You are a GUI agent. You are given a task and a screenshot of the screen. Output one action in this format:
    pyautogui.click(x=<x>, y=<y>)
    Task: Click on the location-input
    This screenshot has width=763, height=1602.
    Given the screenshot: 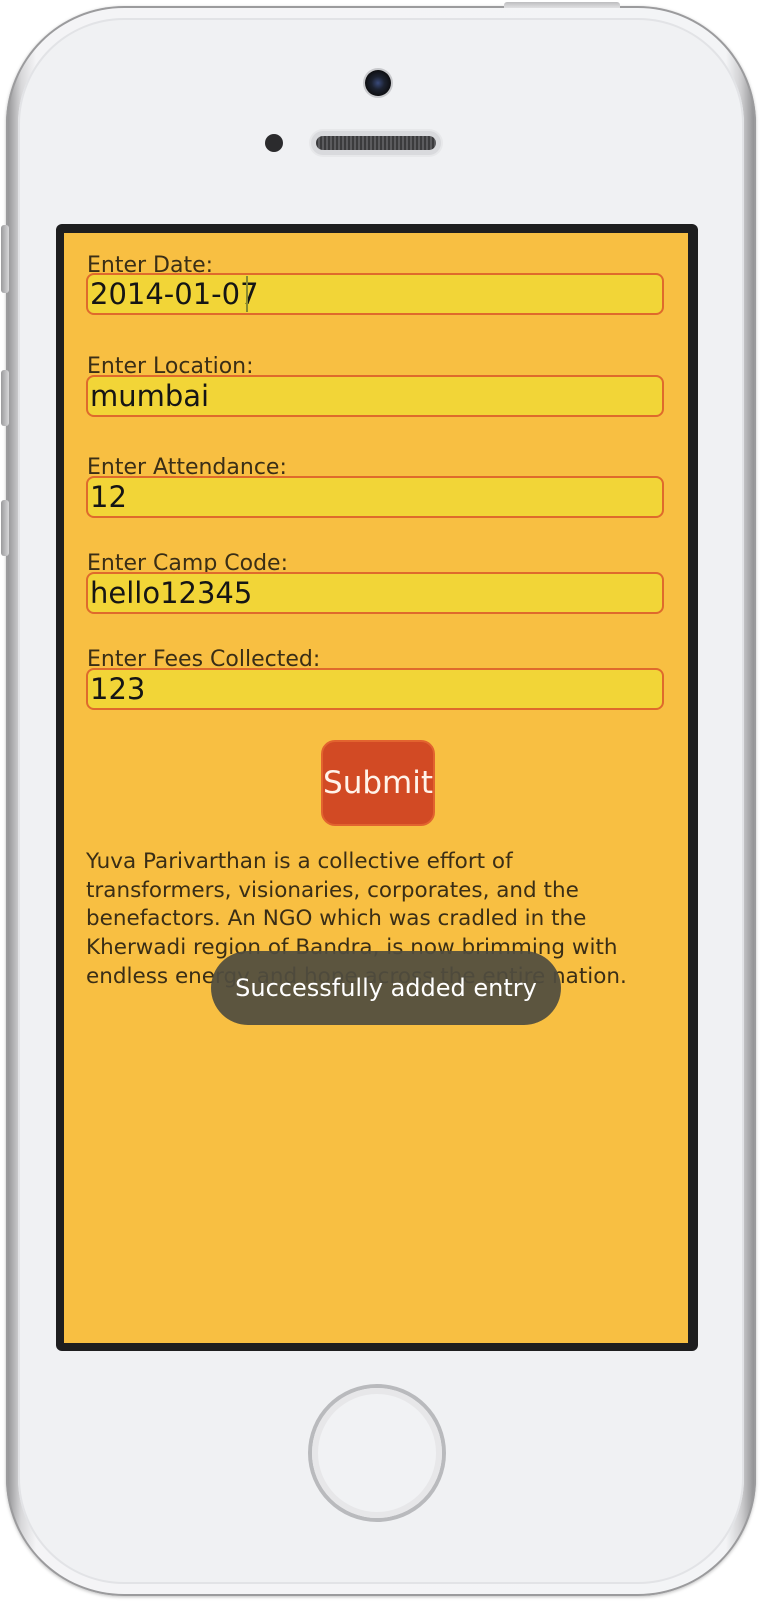 What is the action you would take?
    pyautogui.click(x=375, y=396)
    